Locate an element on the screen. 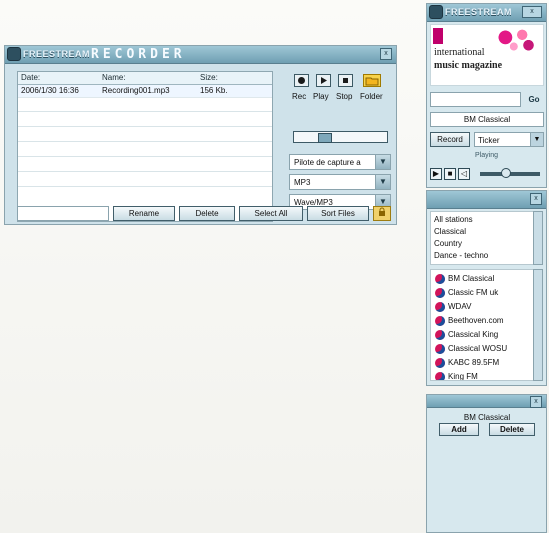 The width and height of the screenshot is (549, 533). slider-knob is located at coordinates (325, 138).